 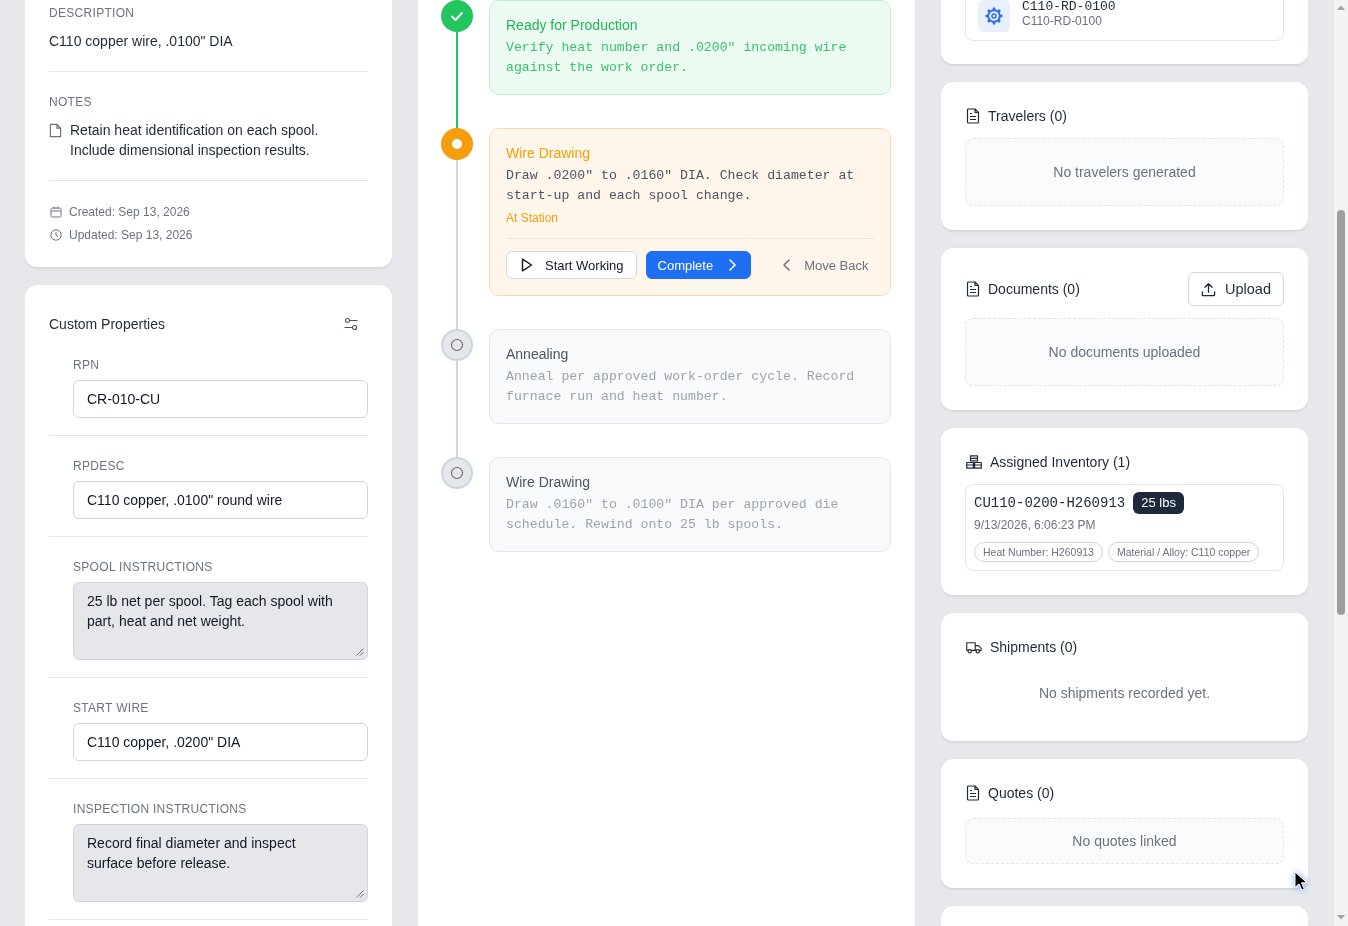 What do you see at coordinates (92, 13) in the screenshot?
I see `field-label: DESCRIPTION` at bounding box center [92, 13].